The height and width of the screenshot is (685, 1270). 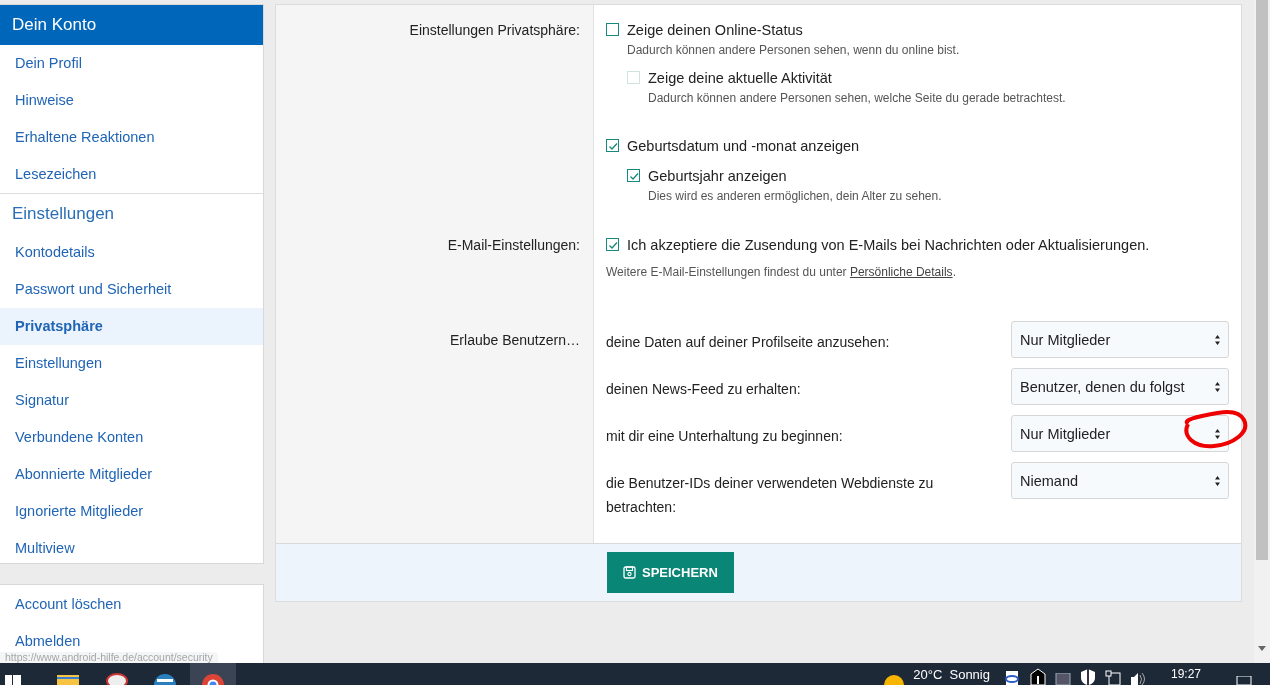 What do you see at coordinates (740, 78) in the screenshot?
I see `checkbox-label: Zeige deine aktuelle Aktivität` at bounding box center [740, 78].